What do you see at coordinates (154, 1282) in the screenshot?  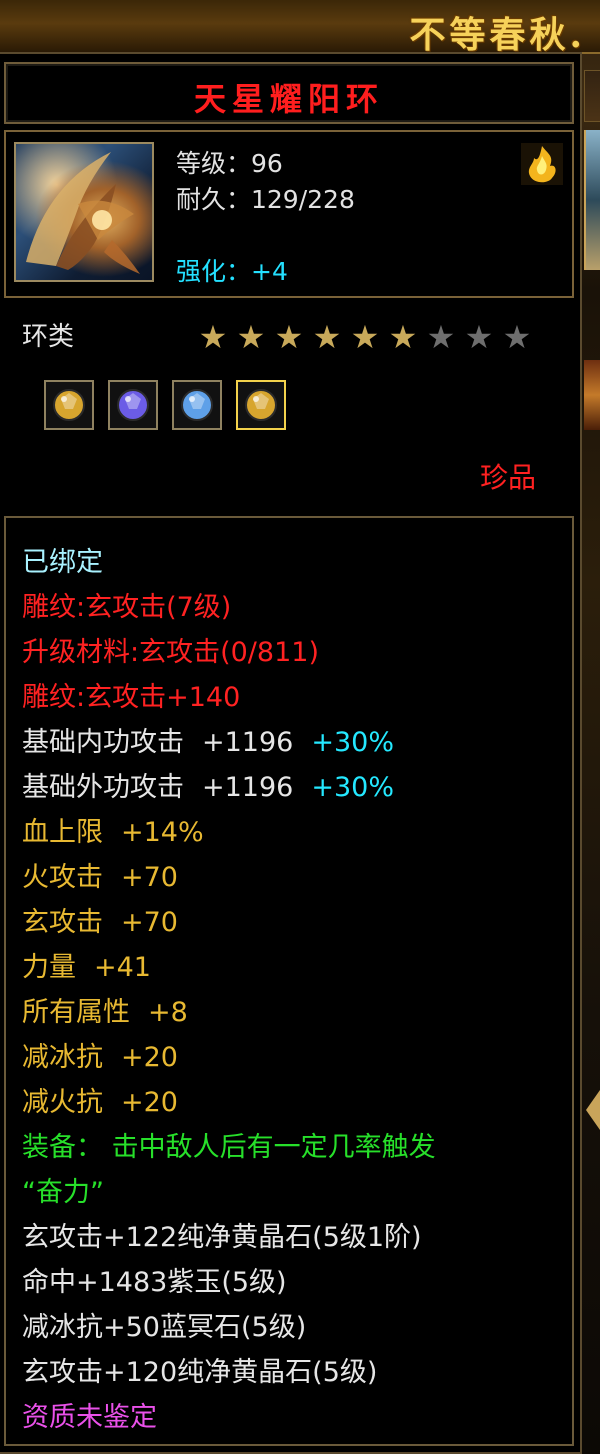 I see `gem-stat-2: 命中+1483紫玉(5级)` at bounding box center [154, 1282].